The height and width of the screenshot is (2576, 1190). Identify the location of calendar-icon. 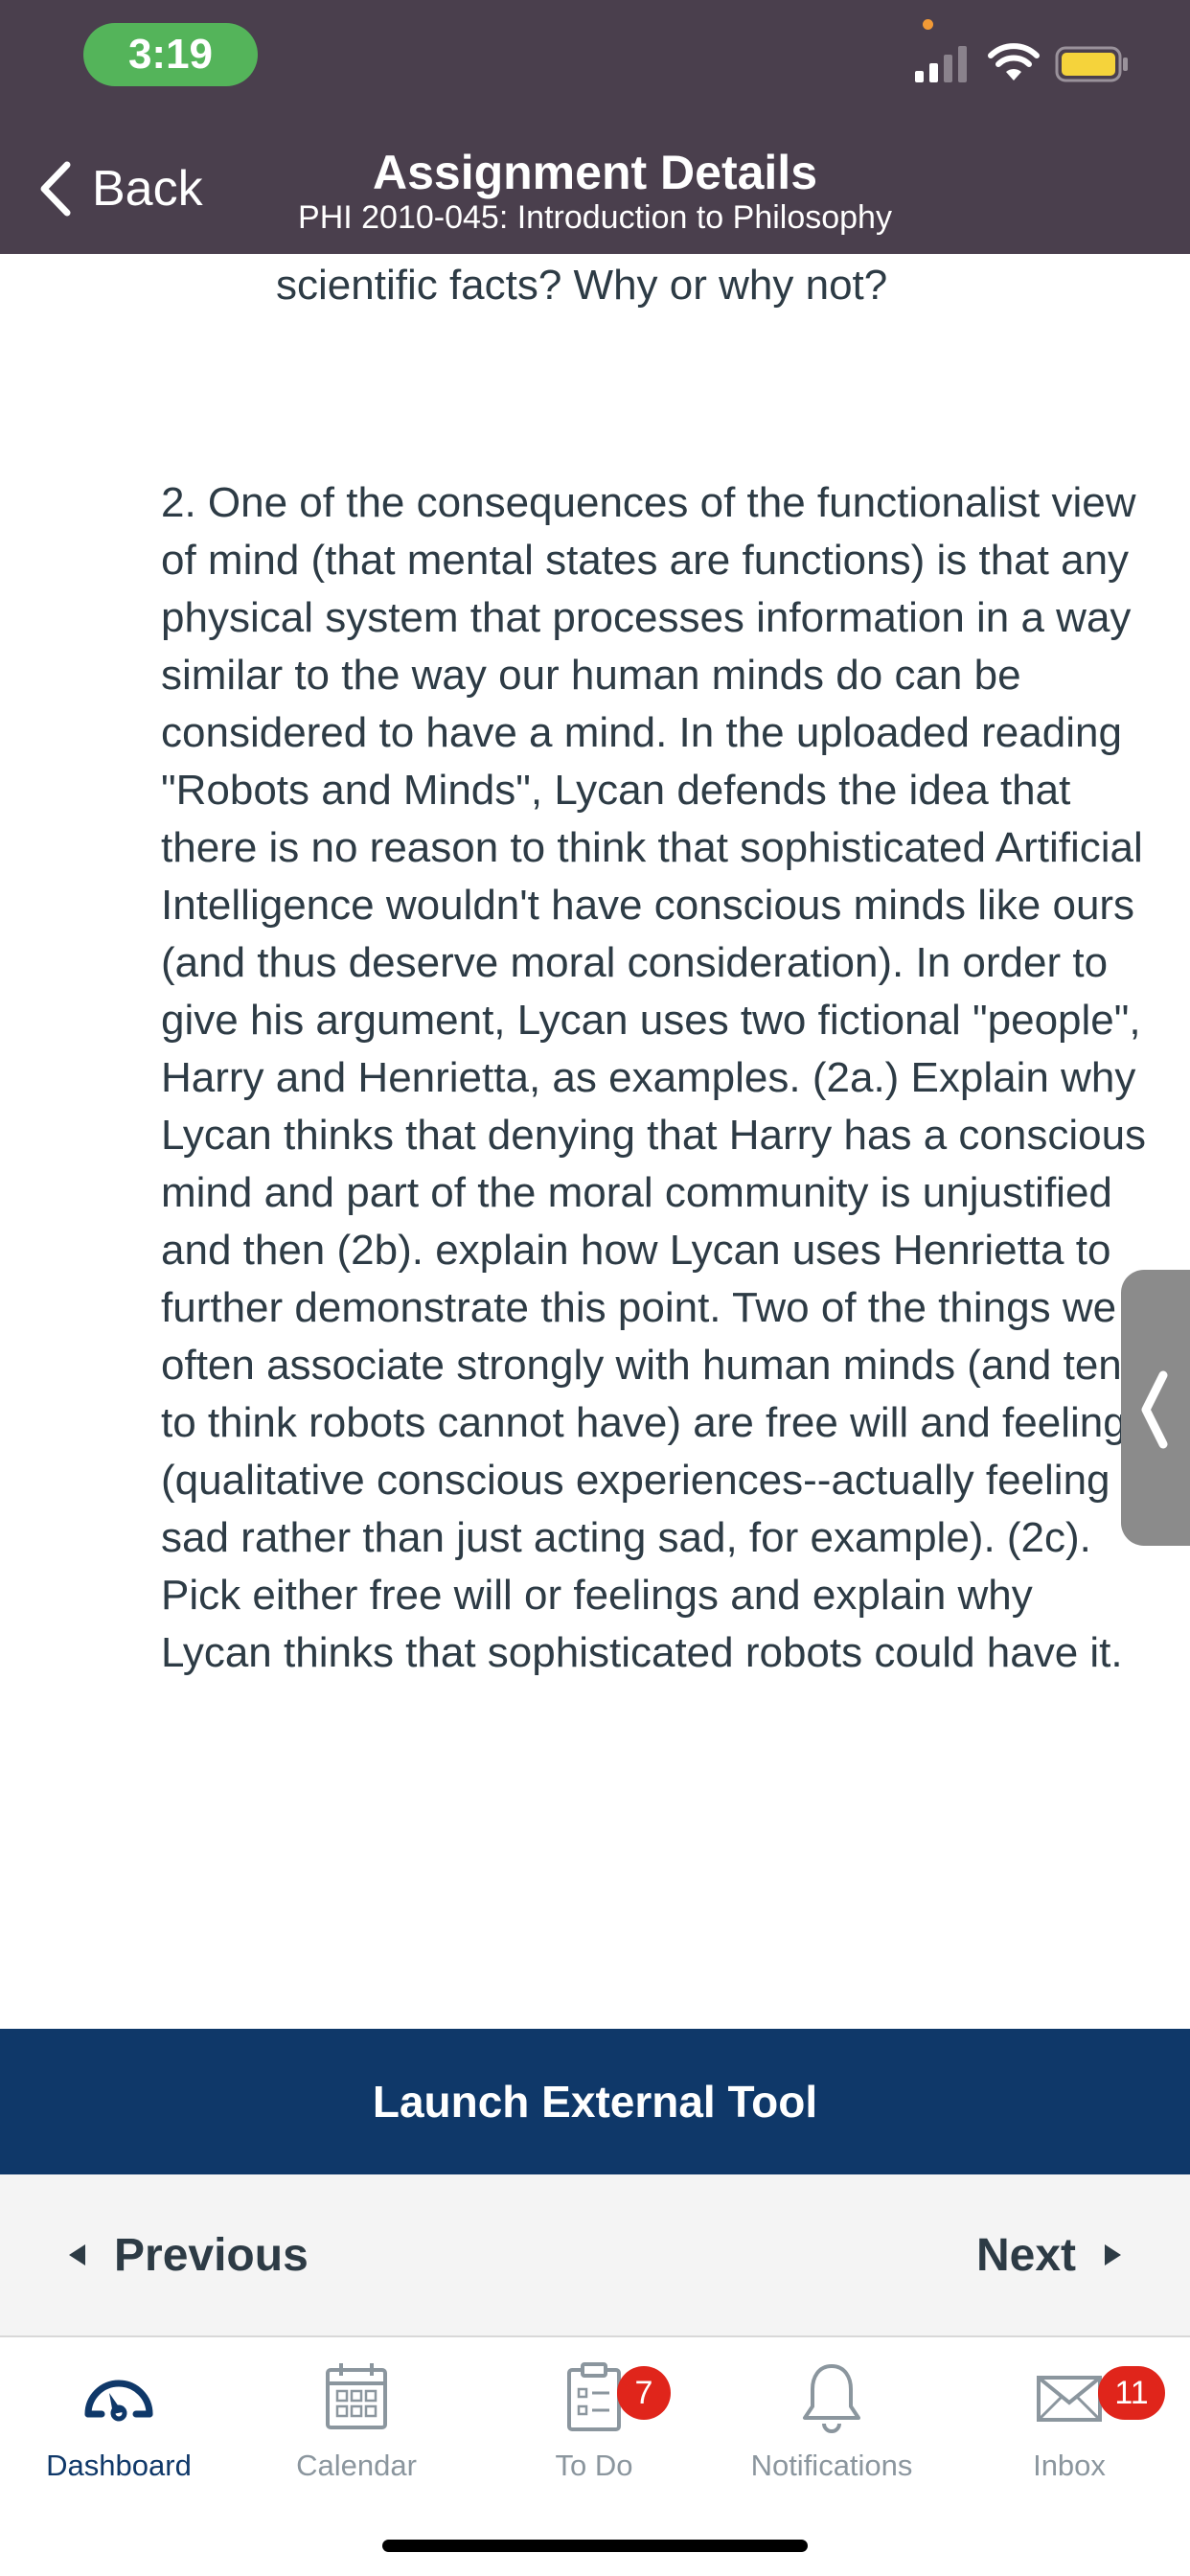
(357, 2396).